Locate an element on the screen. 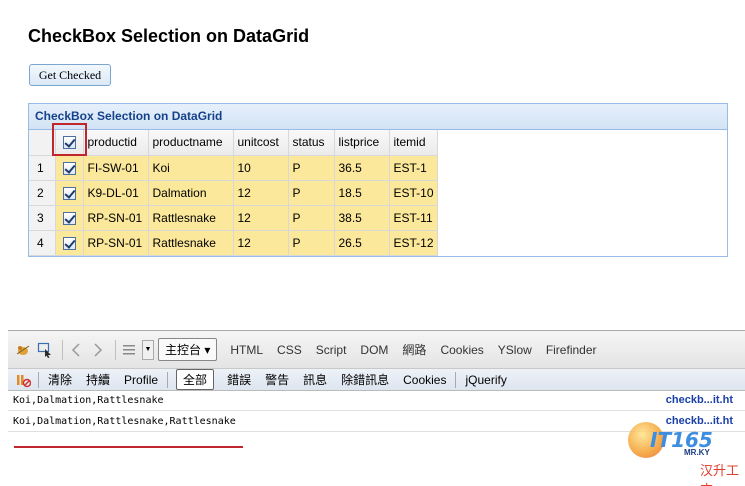 Image resolution: width=745 pixels, height=486 pixels. column-header-status: status is located at coordinates (311, 143).